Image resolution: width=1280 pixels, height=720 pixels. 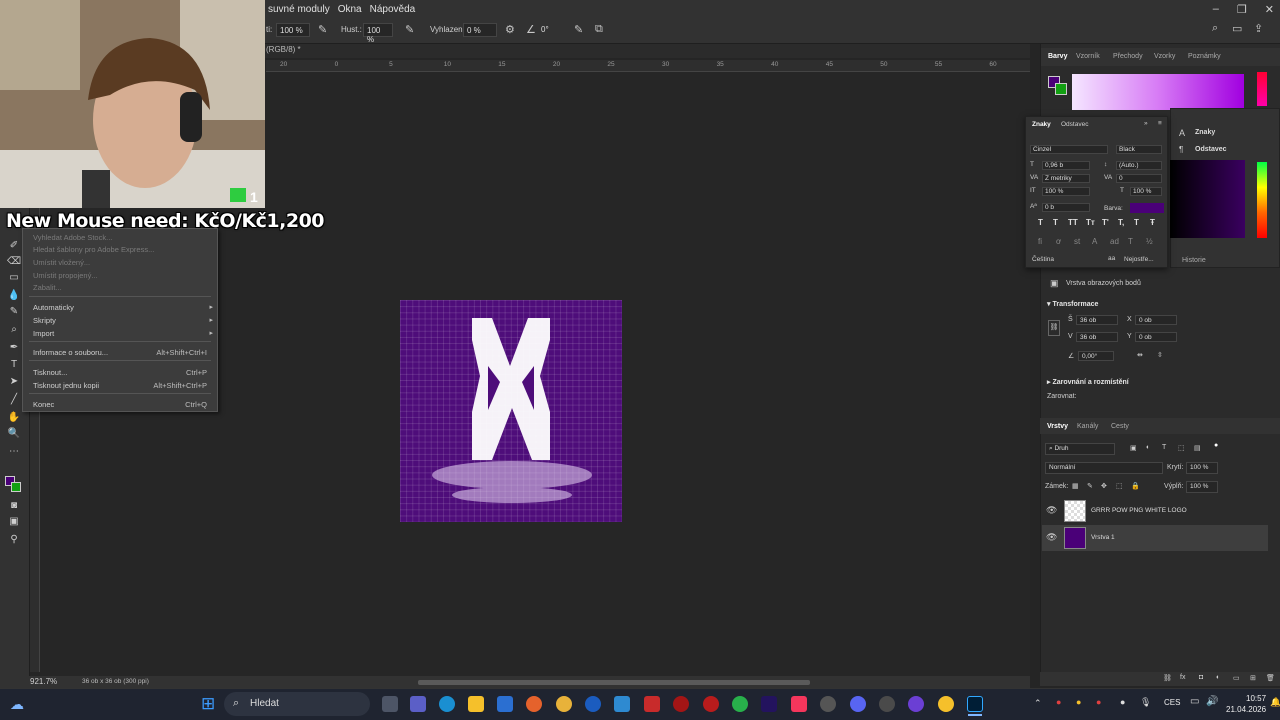 What do you see at coordinates (1130, 241) in the screenshot?
I see `ordinal-icon: T` at bounding box center [1130, 241].